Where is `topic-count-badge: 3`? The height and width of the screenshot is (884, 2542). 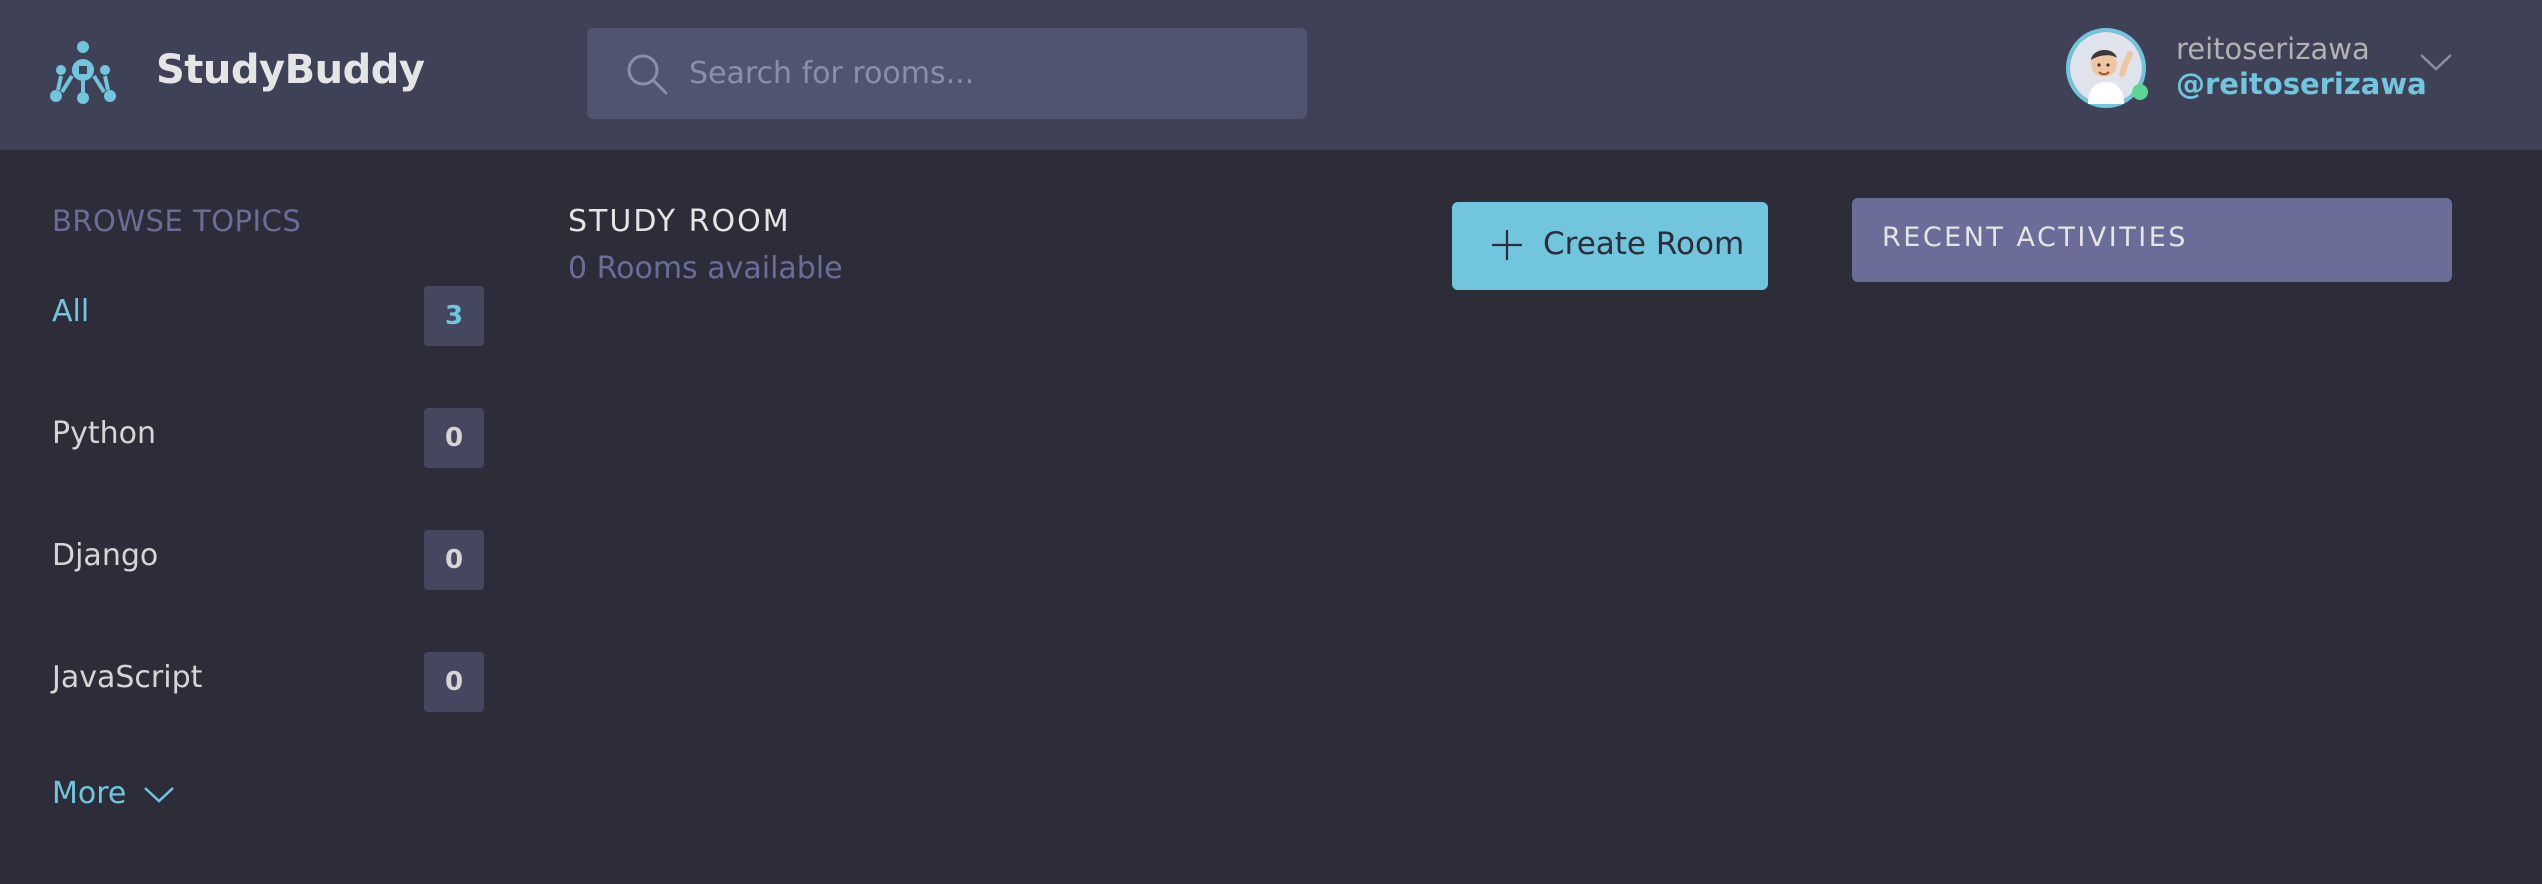 topic-count-badge: 3 is located at coordinates (454, 316).